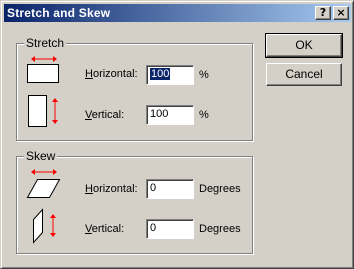  What do you see at coordinates (170, 189) in the screenshot?
I see `skew-horizontal-input: 0` at bounding box center [170, 189].